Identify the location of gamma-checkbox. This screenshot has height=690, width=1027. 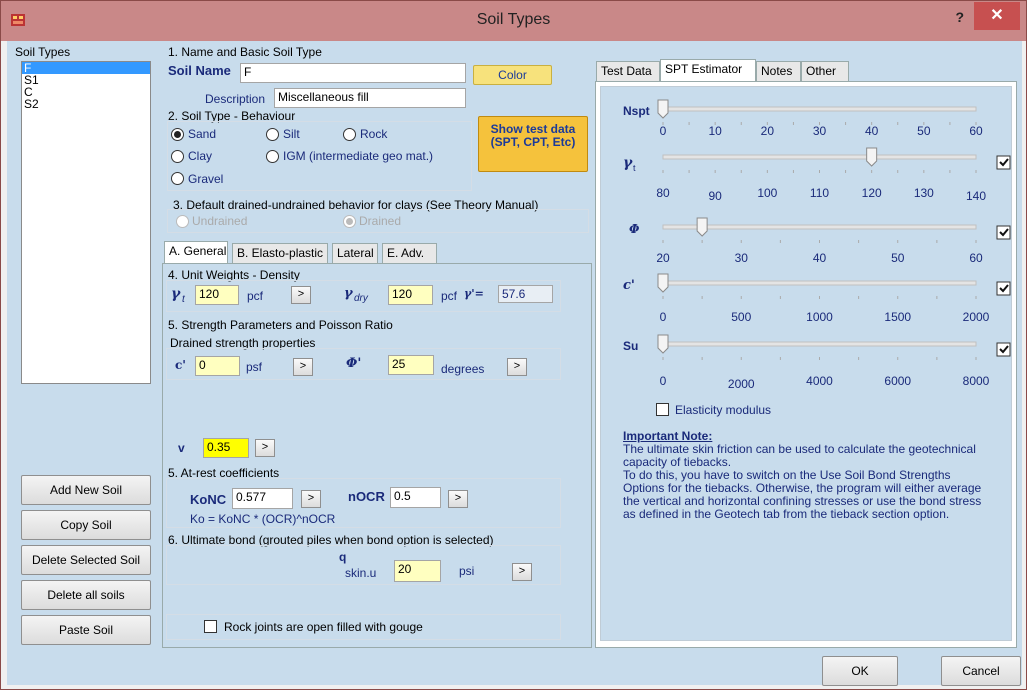
(1003, 162).